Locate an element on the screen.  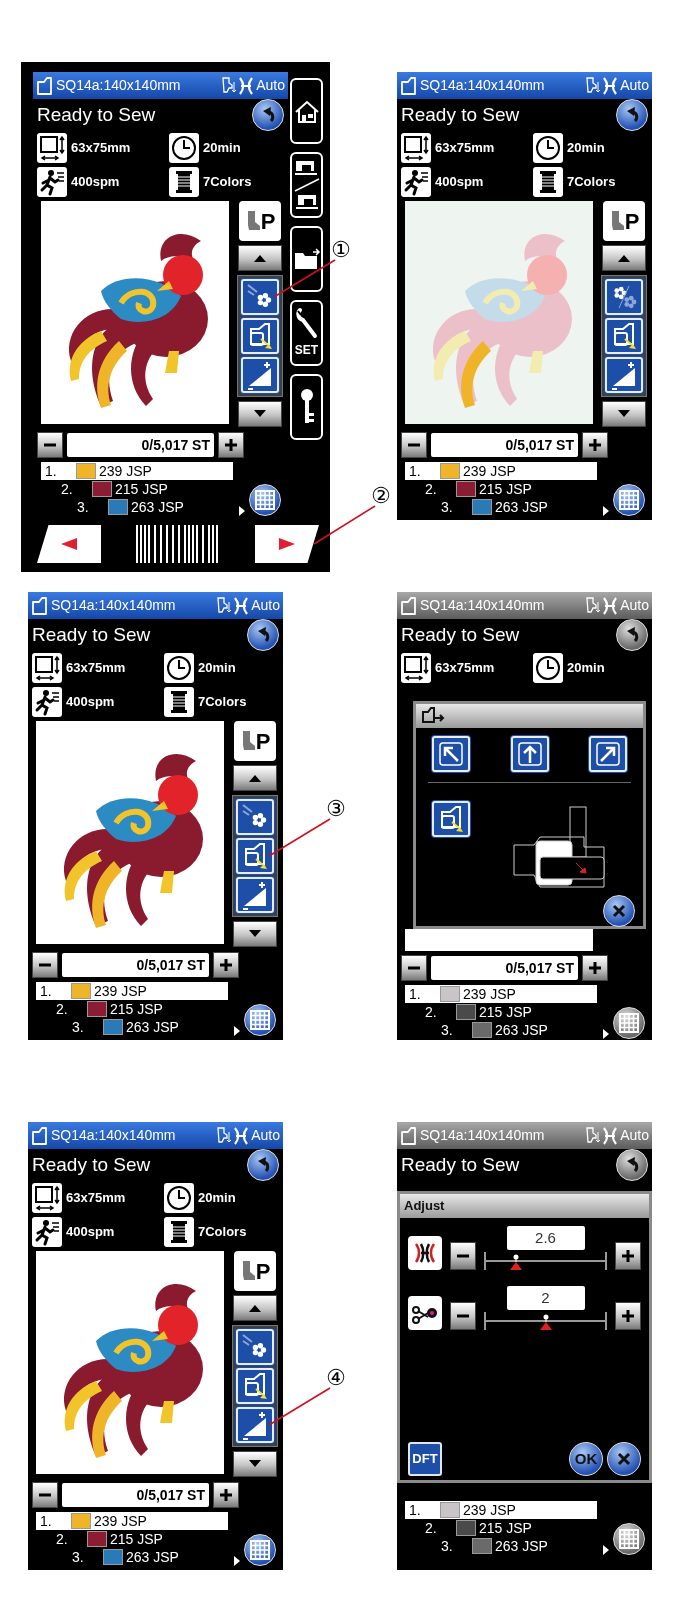
hoop-arrow-icon is located at coordinates (433, 716).